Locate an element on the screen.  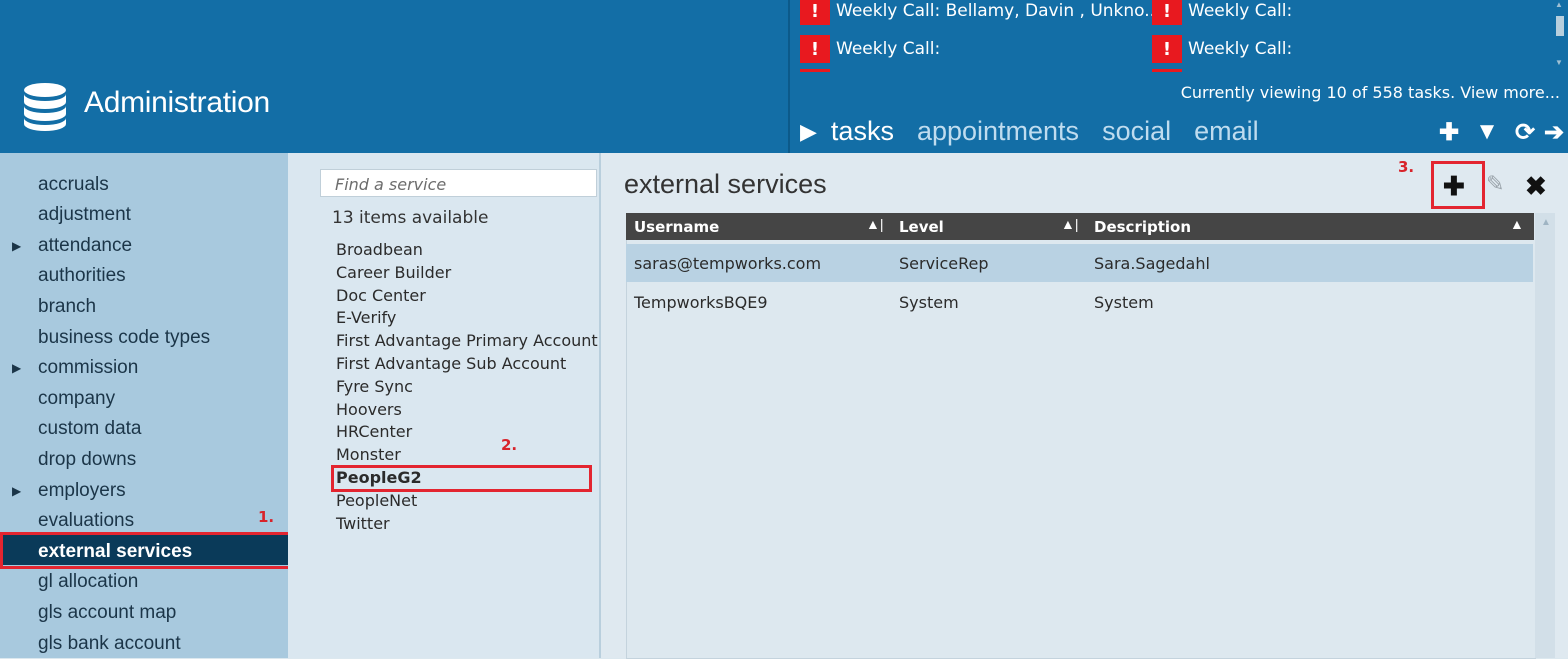
service-search-input: Find a service is located at coordinates (458, 183).